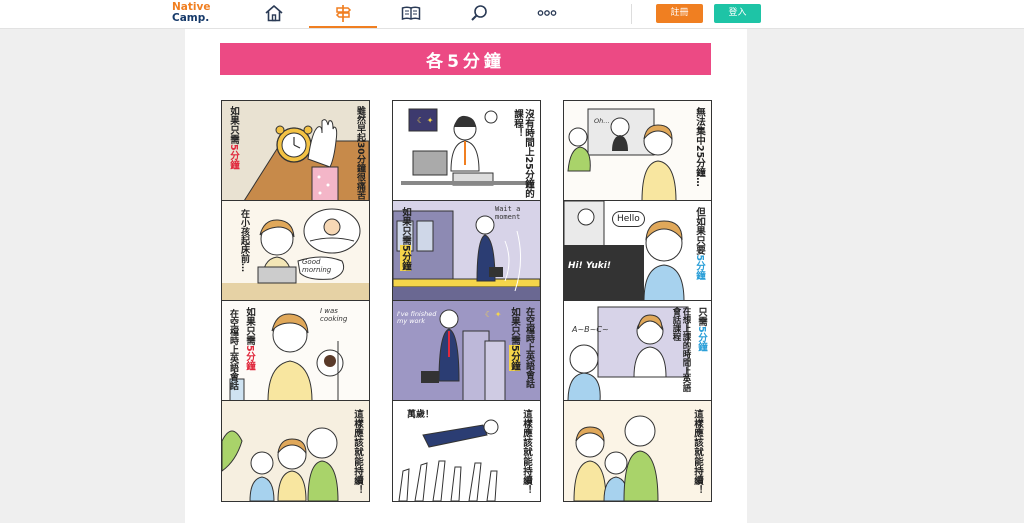 This screenshot has height=523, width=1024. What do you see at coordinates (466, 151) in the screenshot?
I see `comic-panel: ☾ ✦ 沒有時間上25分鐘的課程！` at bounding box center [466, 151].